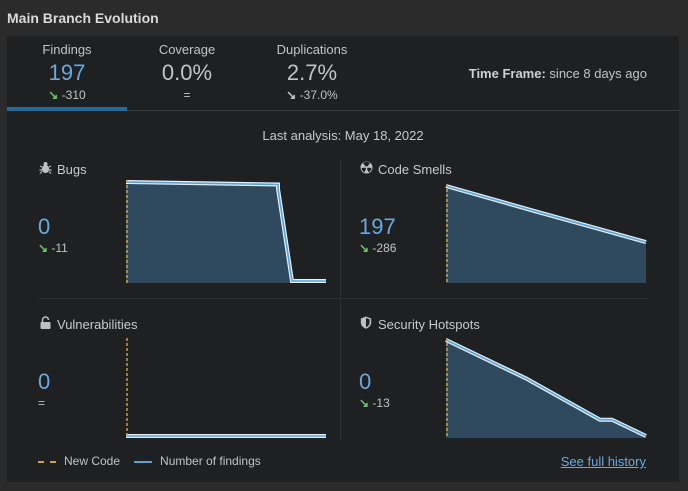 The height and width of the screenshot is (491, 688). Describe the element at coordinates (546, 388) in the screenshot. I see `security-hotspots-chart` at that location.